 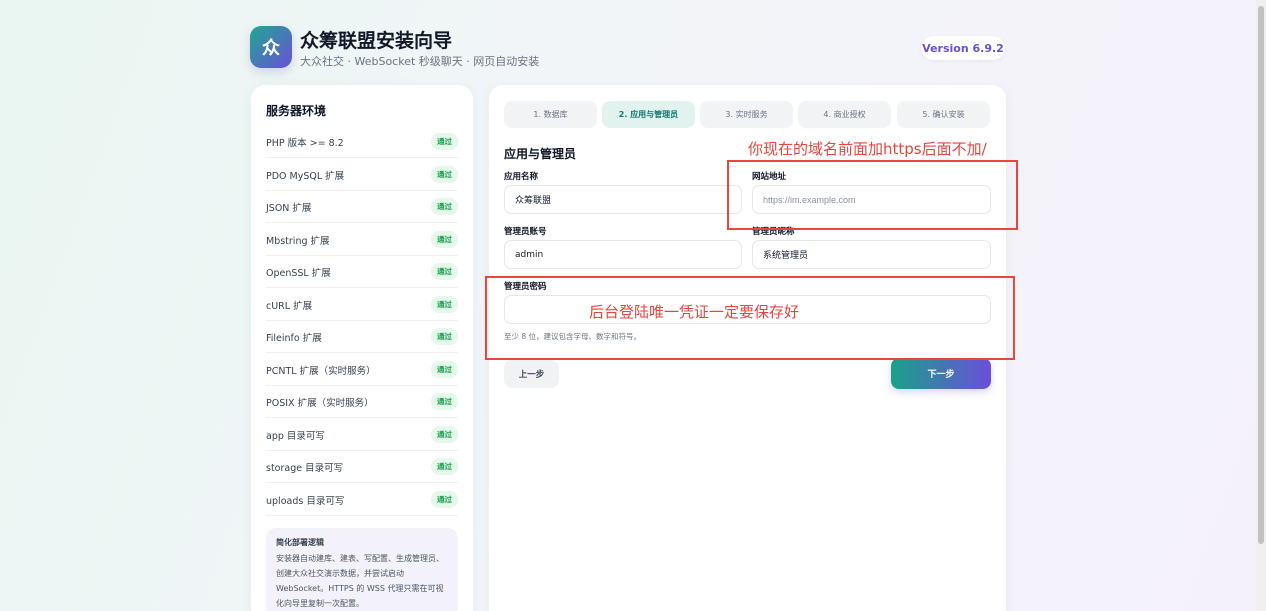 What do you see at coordinates (300, 542) in the screenshot?
I see `note-title: 简化部署逻辑` at bounding box center [300, 542].